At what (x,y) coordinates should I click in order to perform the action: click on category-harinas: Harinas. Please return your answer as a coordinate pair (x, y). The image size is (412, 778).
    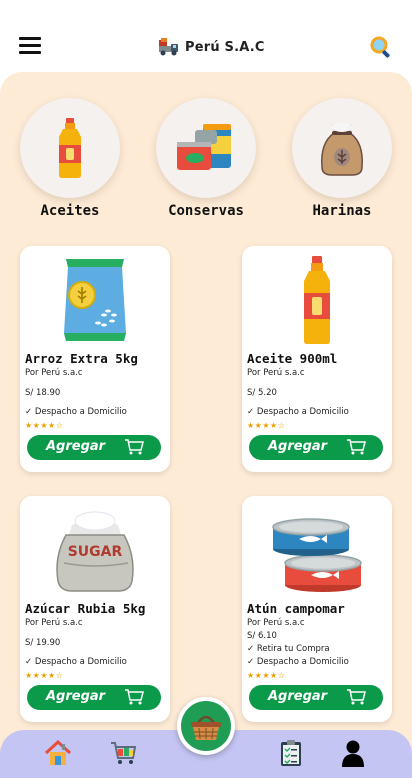
    Looking at the image, I should click on (343, 158).